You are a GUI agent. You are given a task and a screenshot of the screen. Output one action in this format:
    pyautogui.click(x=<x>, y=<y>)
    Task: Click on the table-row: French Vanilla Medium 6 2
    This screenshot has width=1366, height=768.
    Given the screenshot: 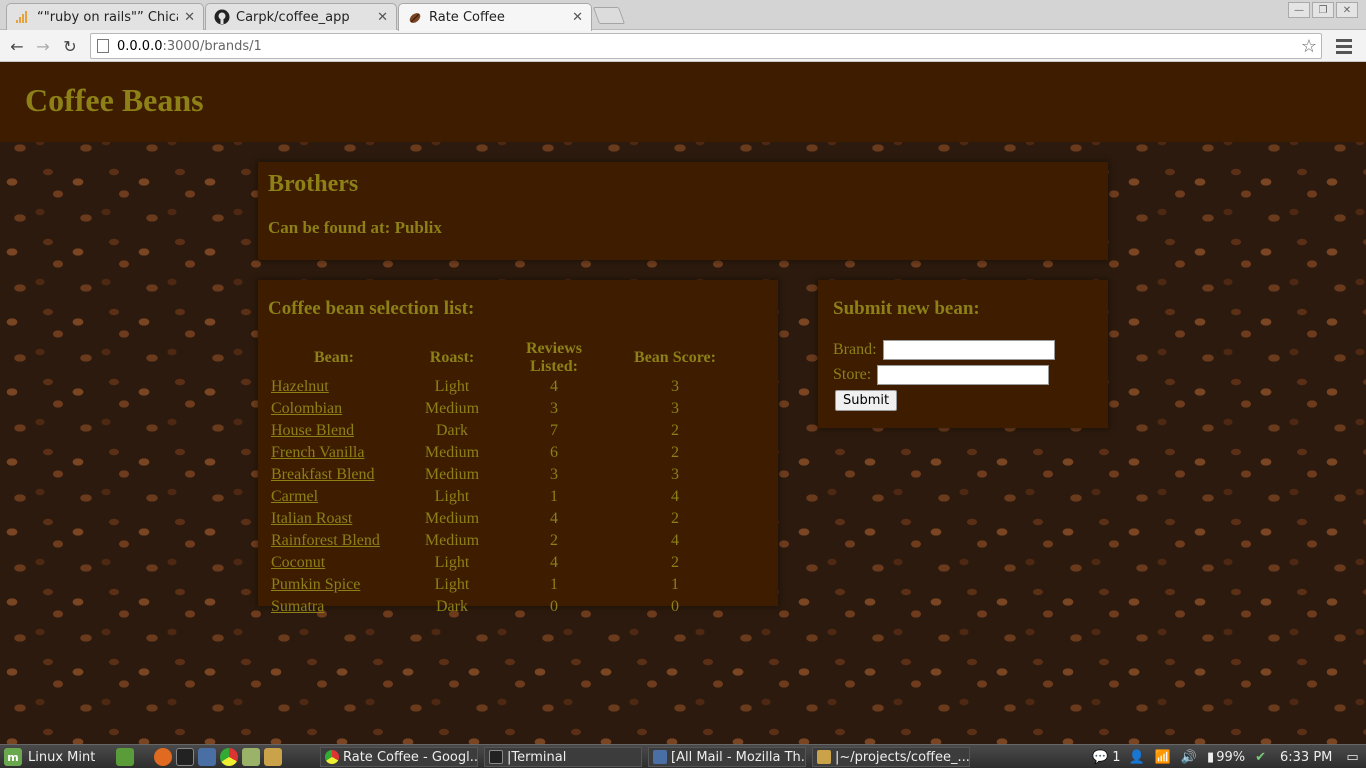 What is the action you would take?
    pyautogui.click(x=507, y=453)
    